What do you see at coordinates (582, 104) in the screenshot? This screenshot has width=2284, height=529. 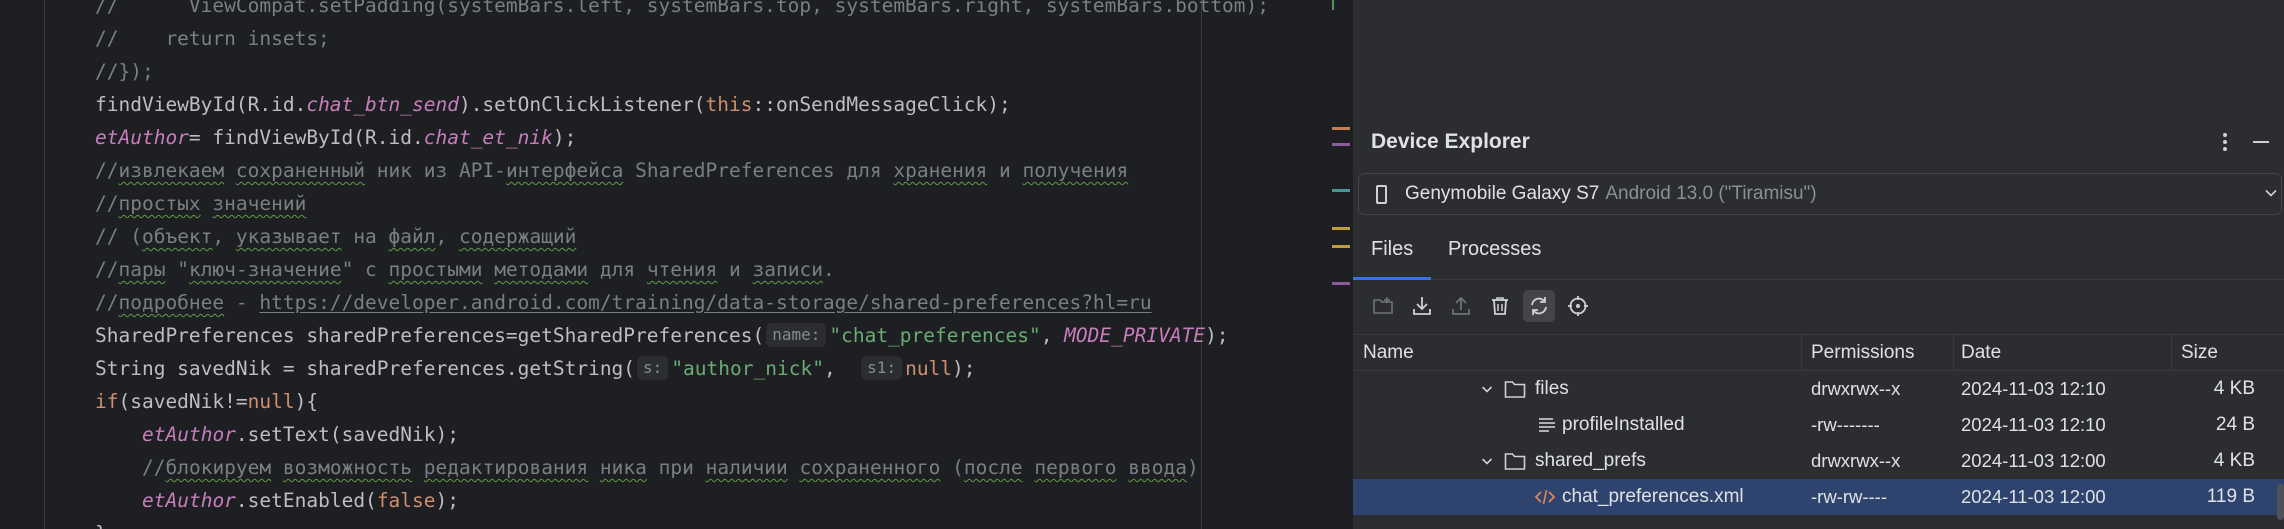 I see `code-token: ).setOnClickListener(` at bounding box center [582, 104].